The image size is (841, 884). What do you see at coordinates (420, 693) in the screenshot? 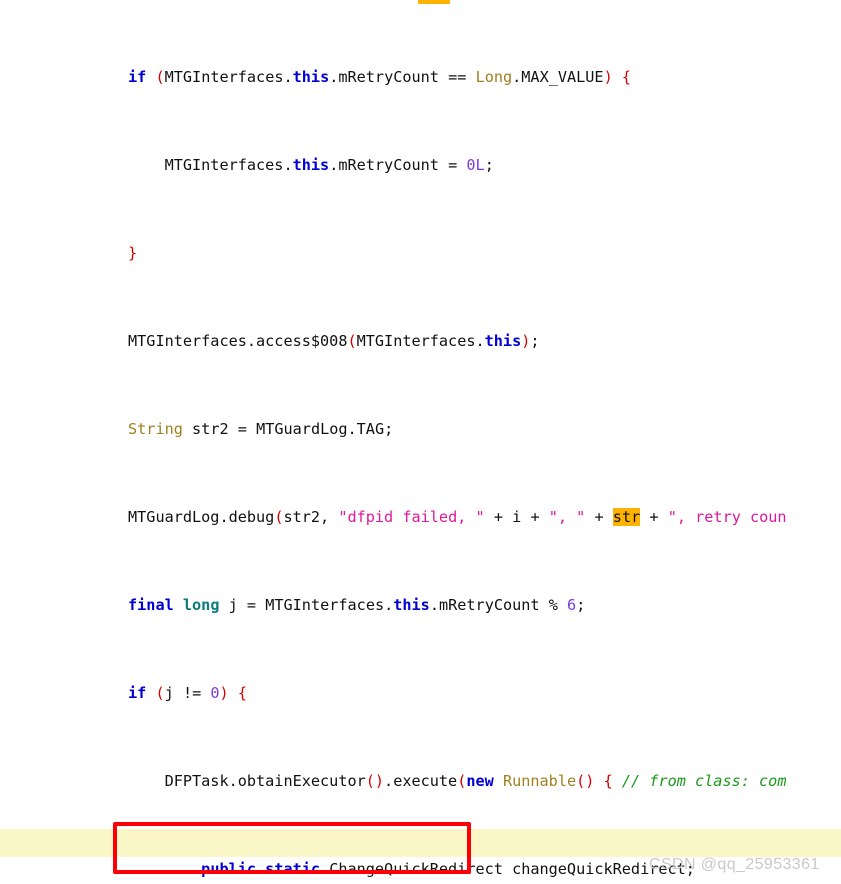
I see `code-line: if (j != 0) {` at bounding box center [420, 693].